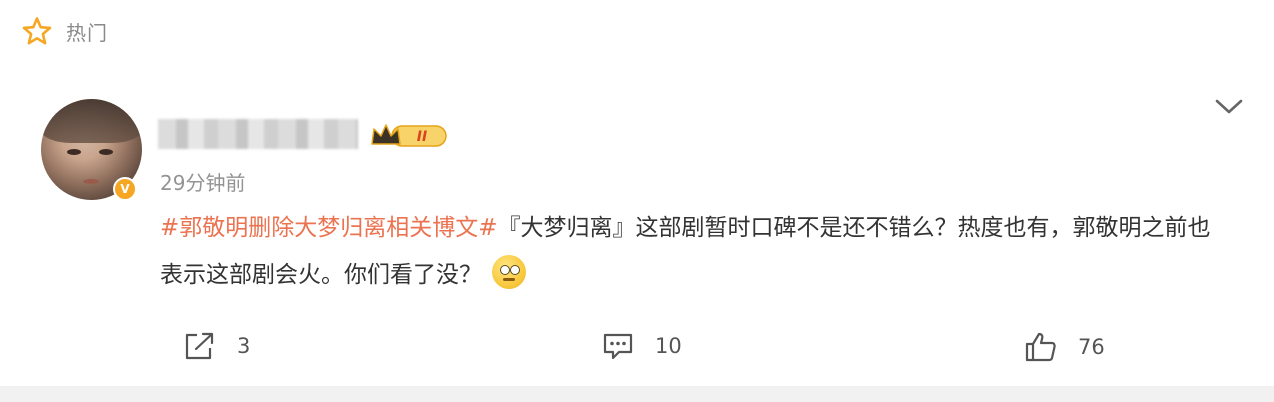 The width and height of the screenshot is (1274, 402). I want to click on hashtag-link: #郭敬明删除大梦归离相关博文#, so click(329, 228).